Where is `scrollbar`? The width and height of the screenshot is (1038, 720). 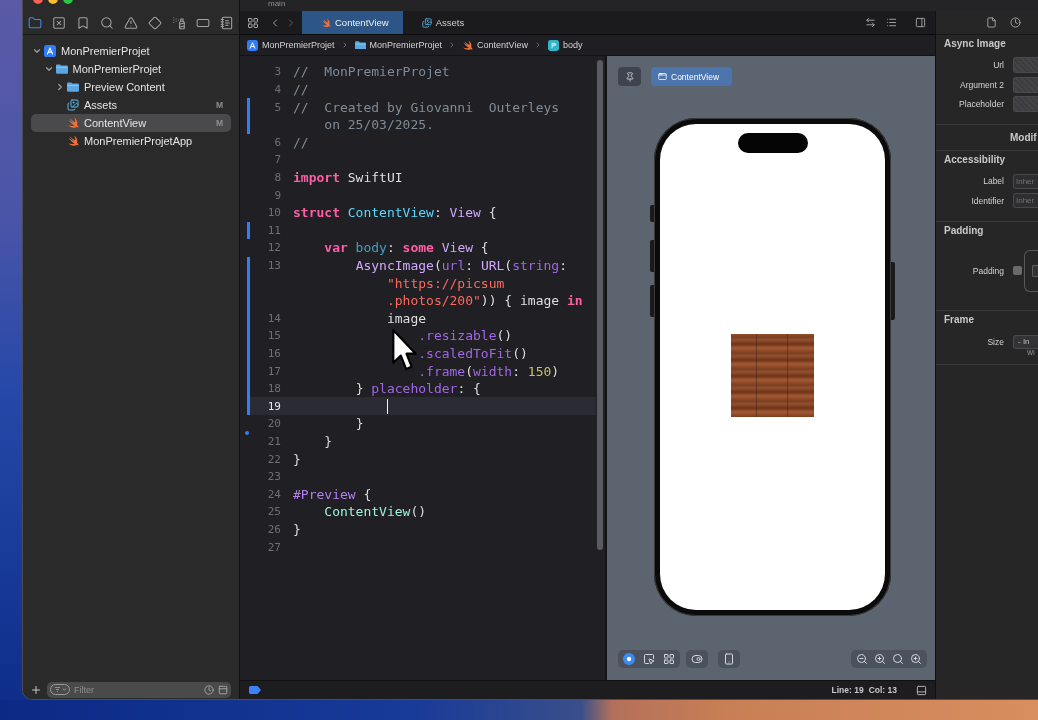
scrollbar is located at coordinates (600, 305).